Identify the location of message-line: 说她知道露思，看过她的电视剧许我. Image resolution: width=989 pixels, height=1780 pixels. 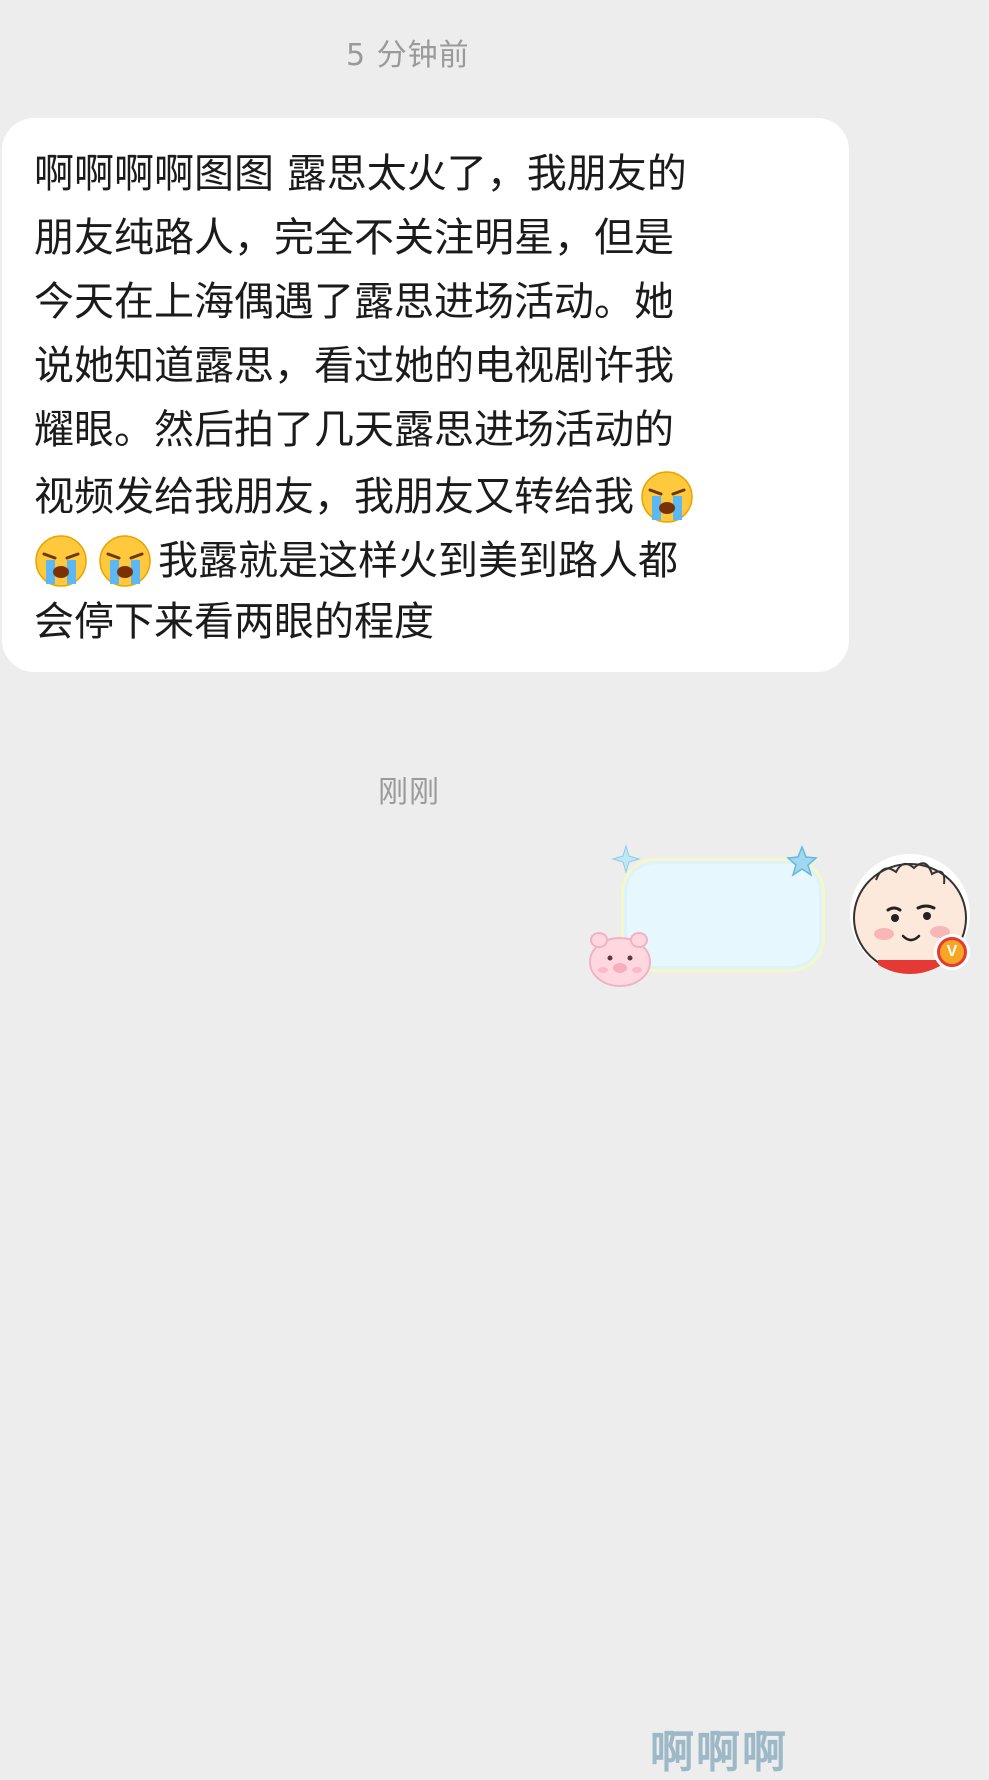
(354, 366).